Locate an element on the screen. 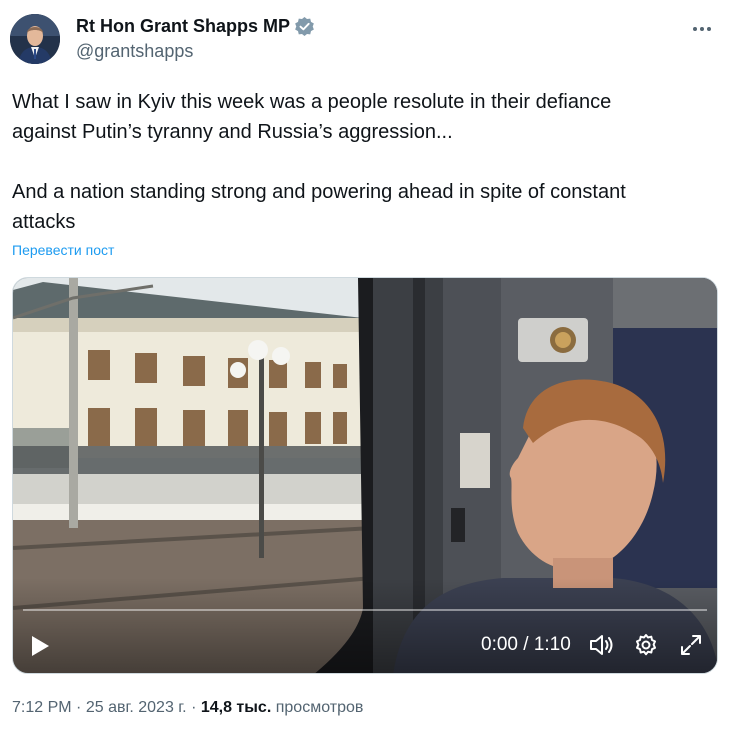 This screenshot has width=729, height=732. volume-icon is located at coordinates (601, 645).